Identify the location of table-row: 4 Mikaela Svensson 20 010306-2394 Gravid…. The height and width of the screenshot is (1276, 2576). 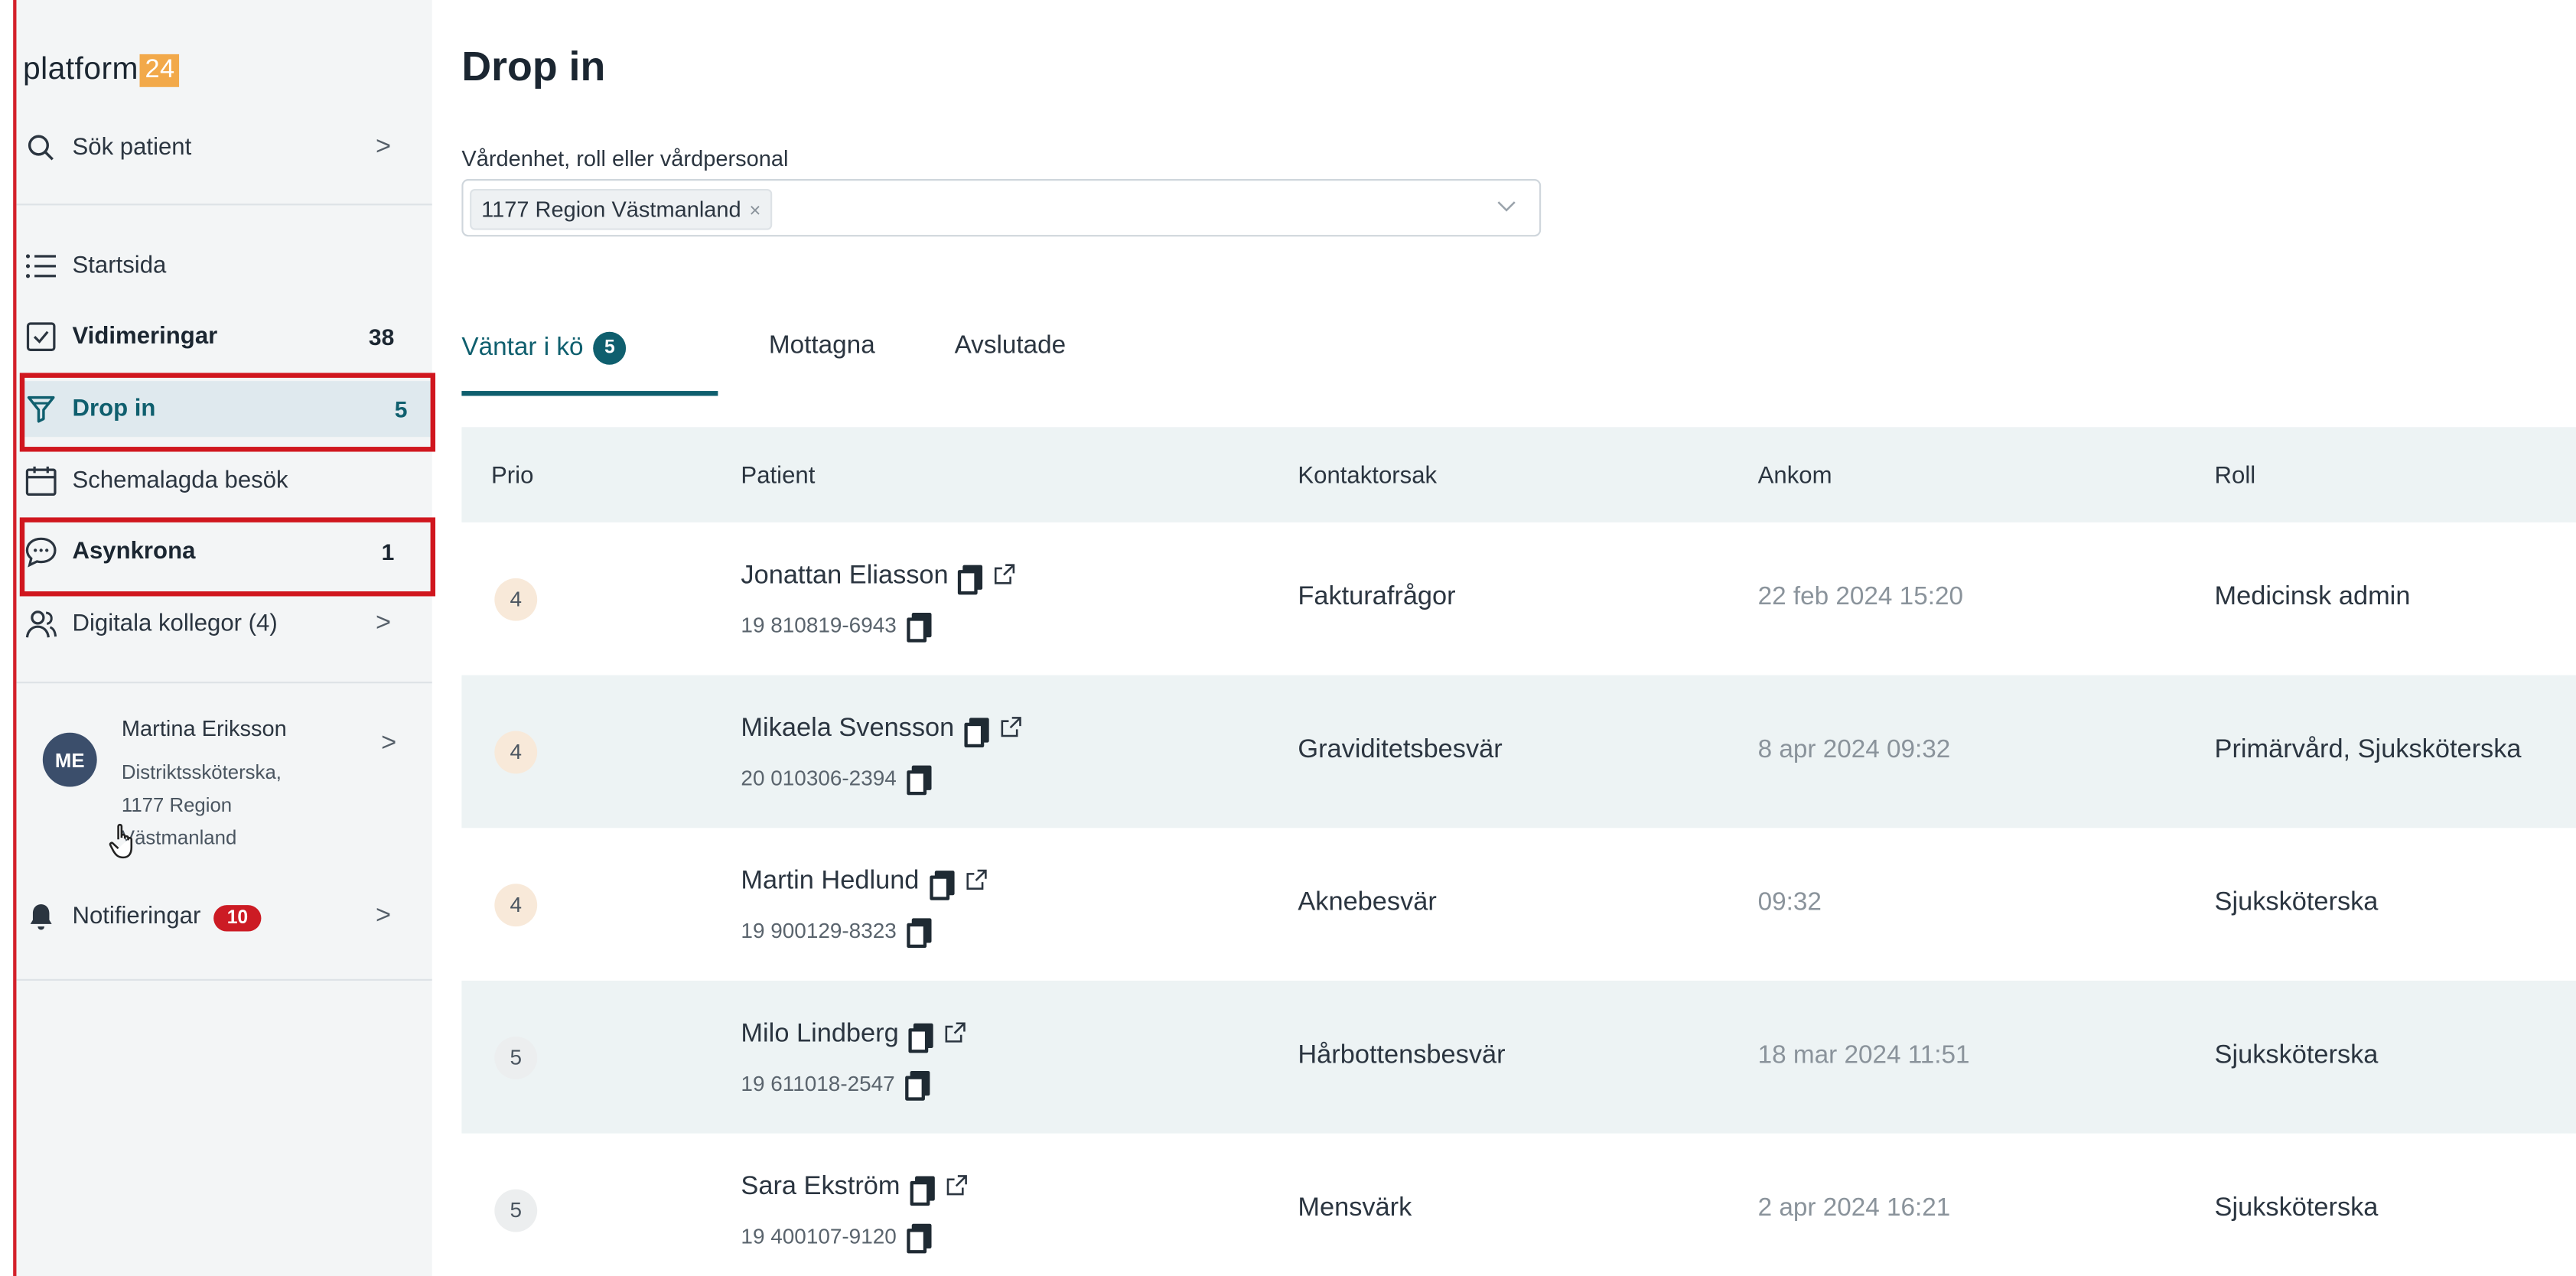
(1519, 751).